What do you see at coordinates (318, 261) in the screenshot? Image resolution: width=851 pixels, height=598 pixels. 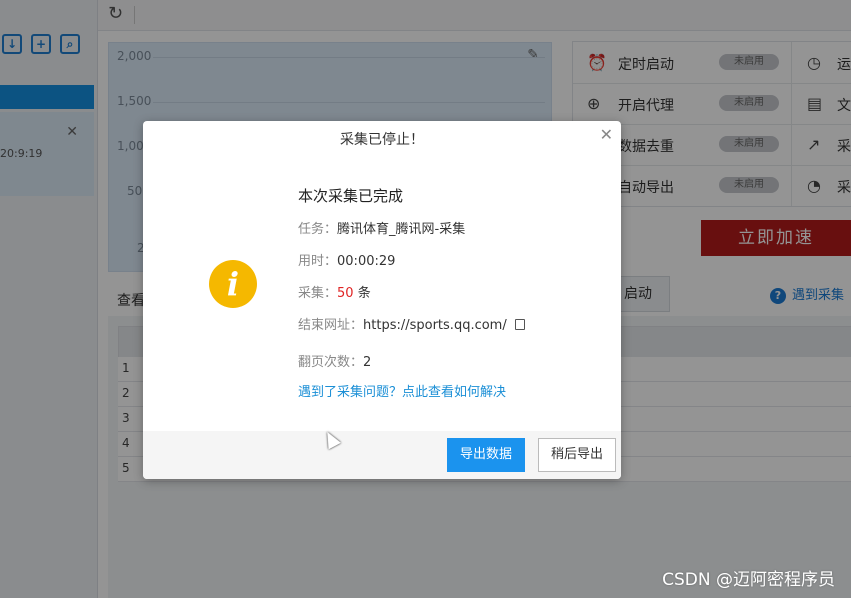 I see `duration-label: 用时：` at bounding box center [318, 261].